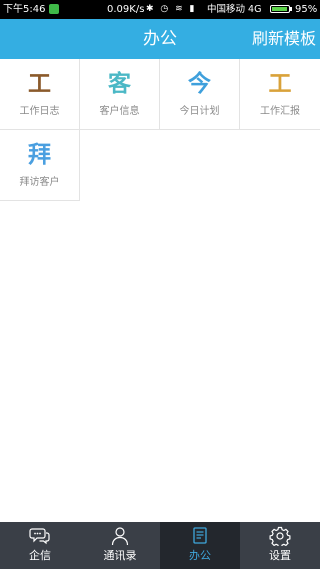 This screenshot has height=569, width=320. I want to click on battery-percent: 95%, so click(306, 9).